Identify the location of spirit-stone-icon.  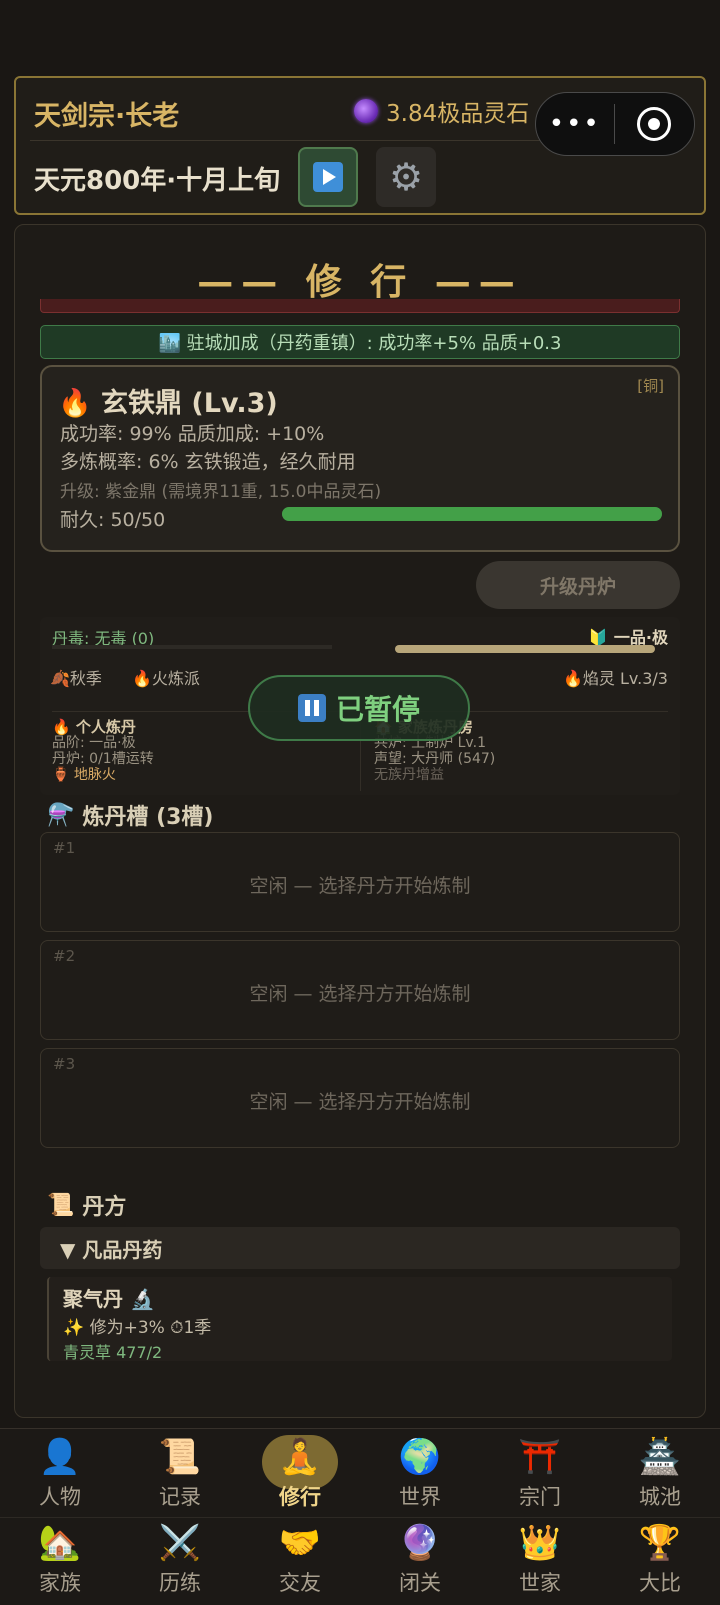
(366, 111).